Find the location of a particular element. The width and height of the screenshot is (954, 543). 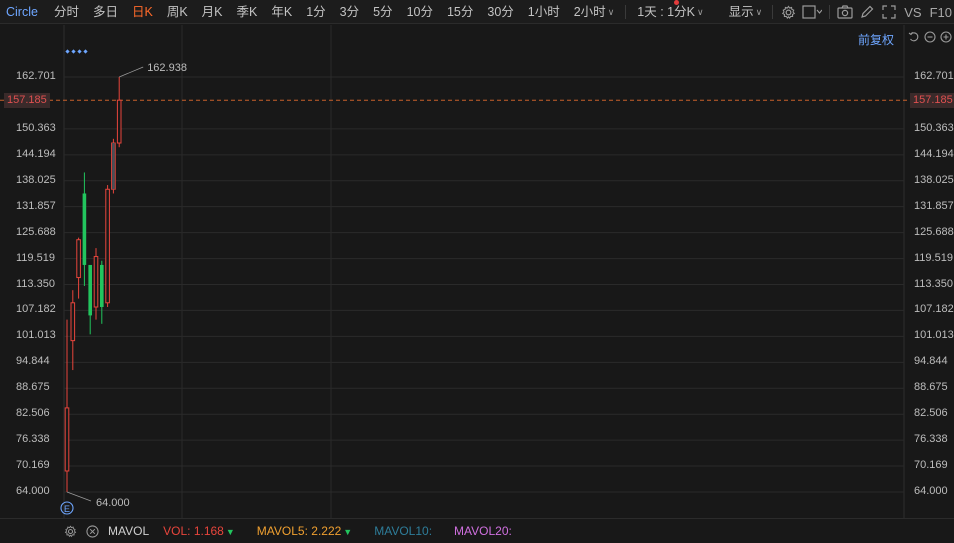

camera-icon is located at coordinates (845, 12).